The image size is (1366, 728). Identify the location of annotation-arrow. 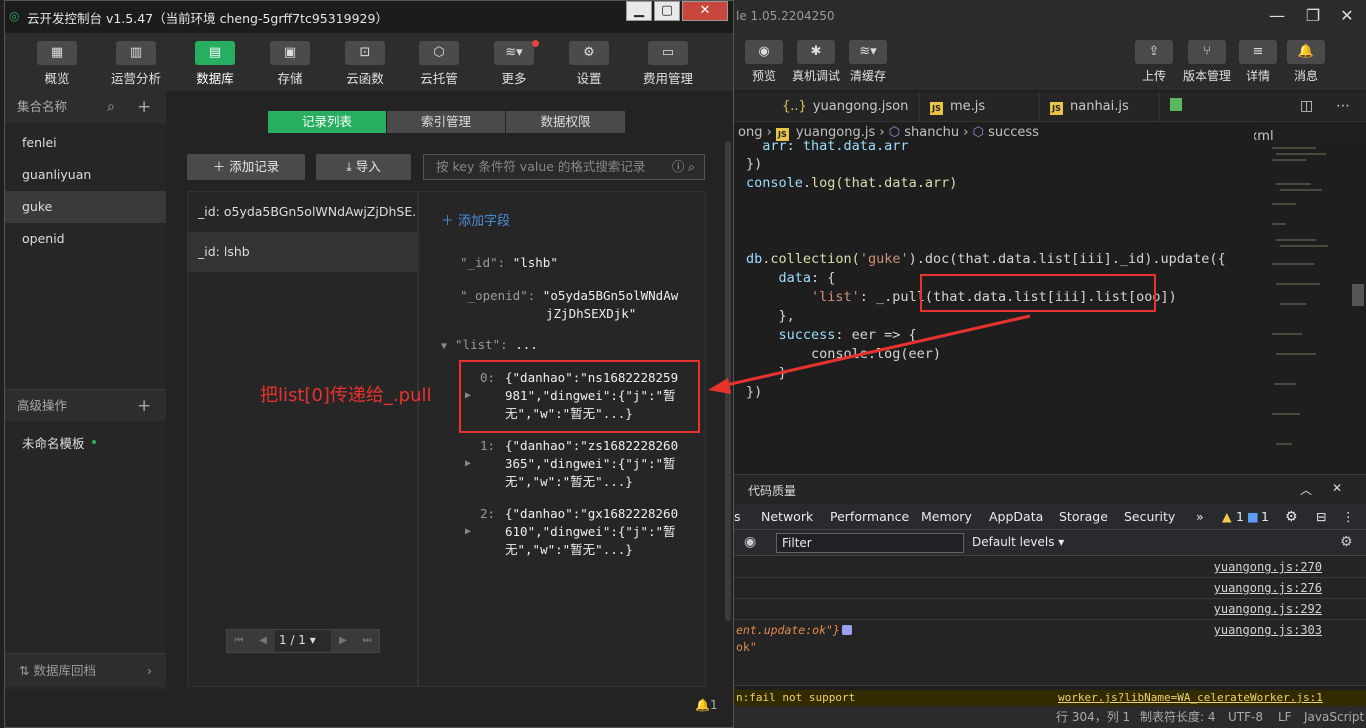
(869, 354).